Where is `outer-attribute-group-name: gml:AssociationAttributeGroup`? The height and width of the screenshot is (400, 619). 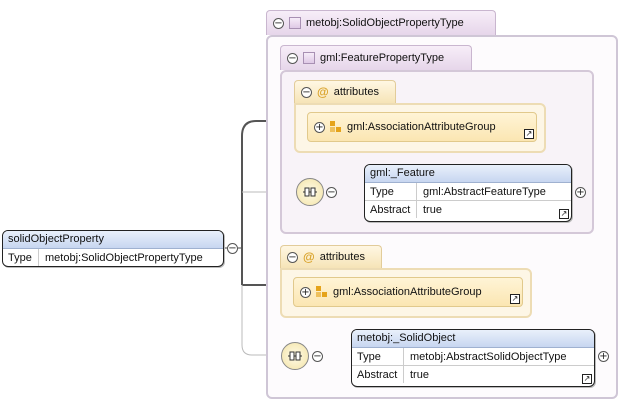
outer-attribute-group-name: gml:AssociationAttributeGroup is located at coordinates (407, 292).